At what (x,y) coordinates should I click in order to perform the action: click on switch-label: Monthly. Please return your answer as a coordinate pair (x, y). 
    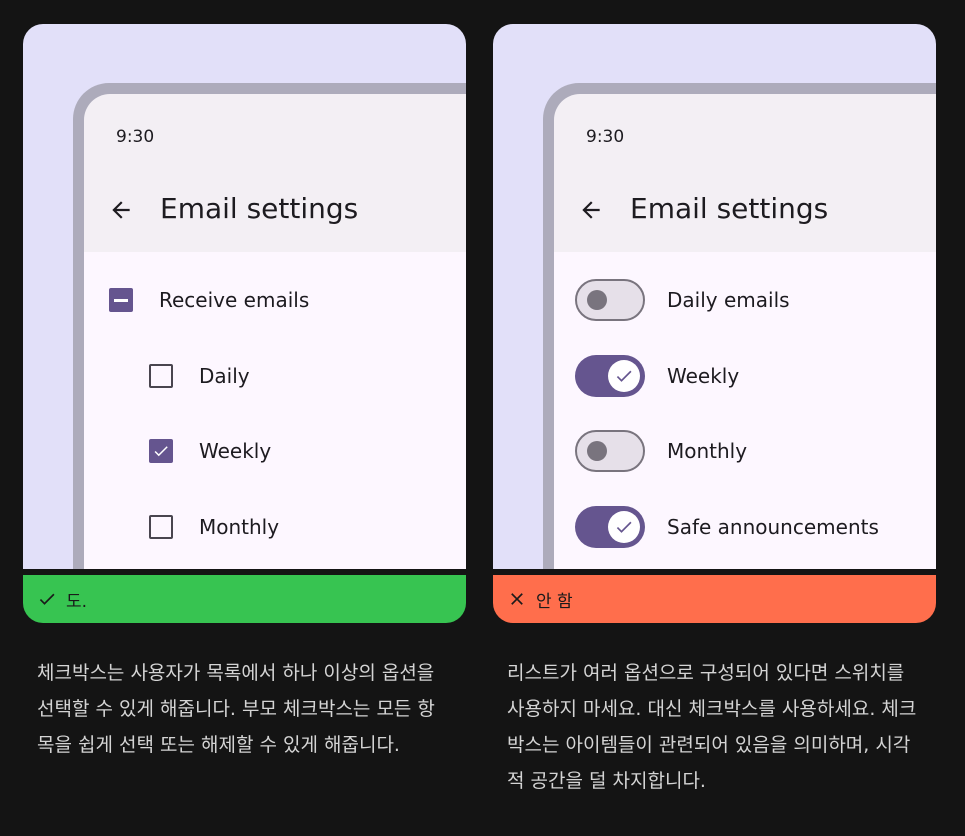
    Looking at the image, I should click on (707, 451).